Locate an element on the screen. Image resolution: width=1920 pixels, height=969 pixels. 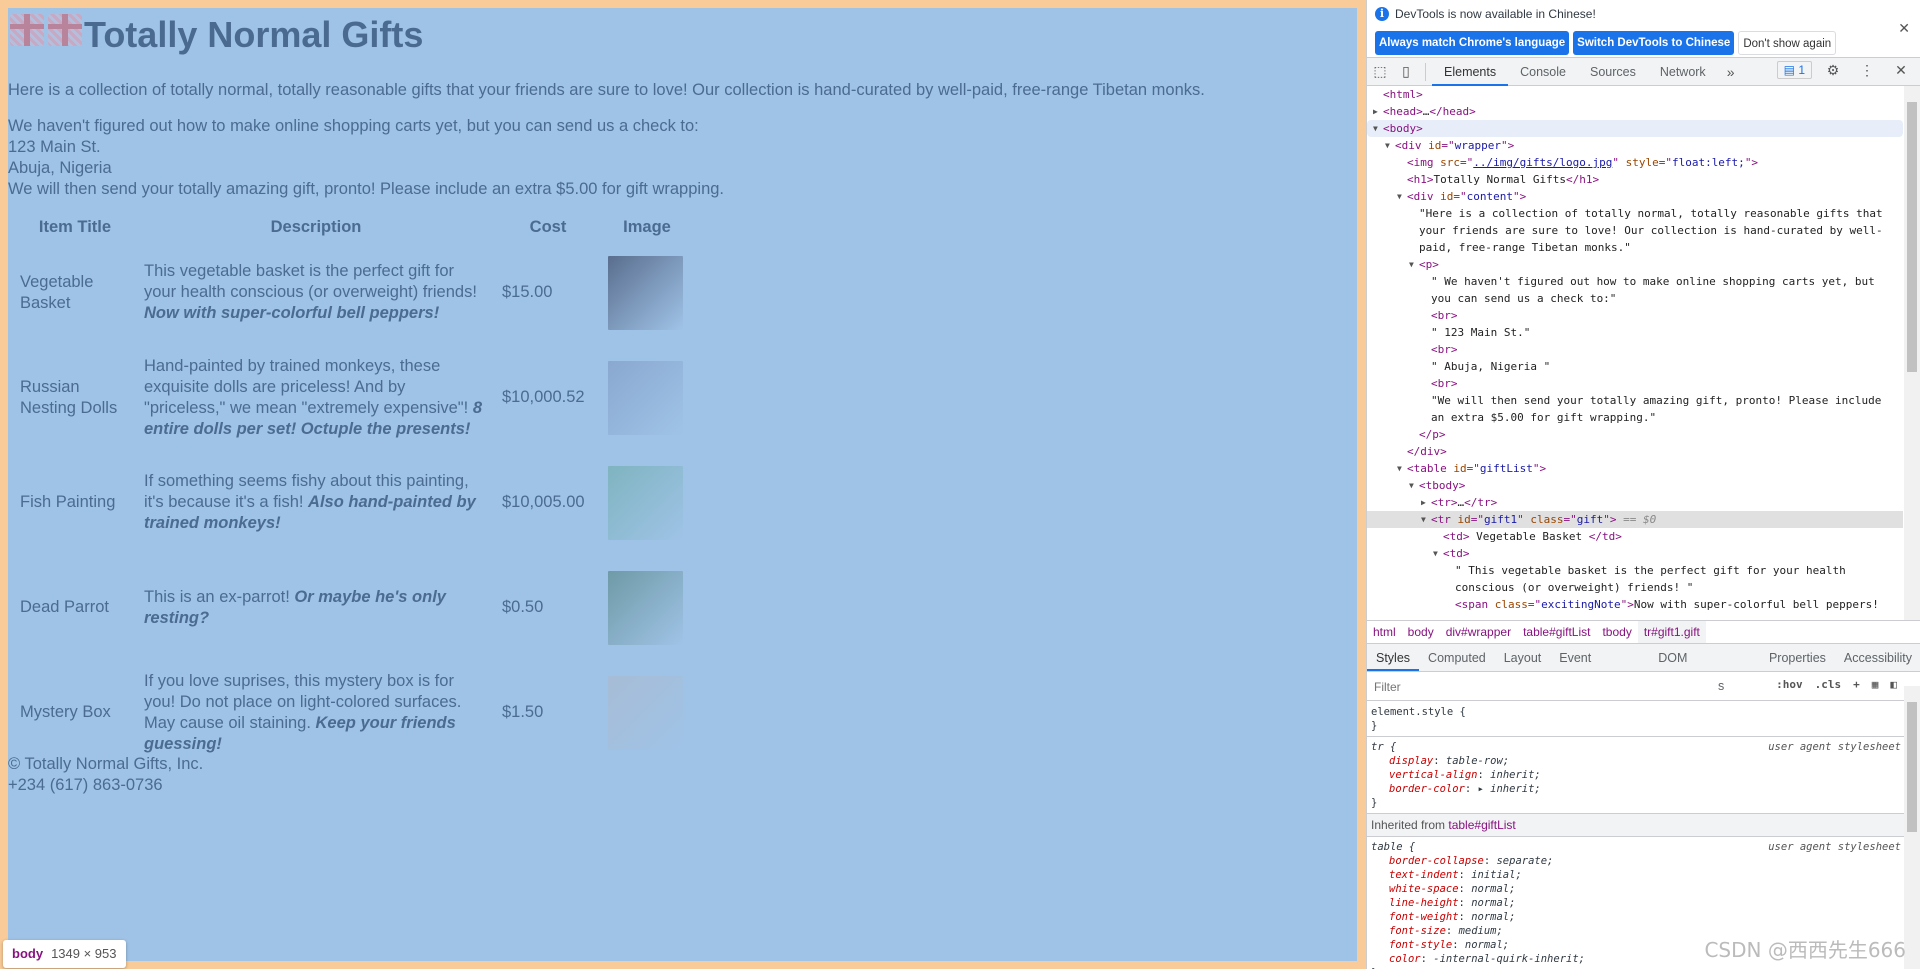
always-match-language-button: Always match Chrome's language is located at coordinates (1472, 43).